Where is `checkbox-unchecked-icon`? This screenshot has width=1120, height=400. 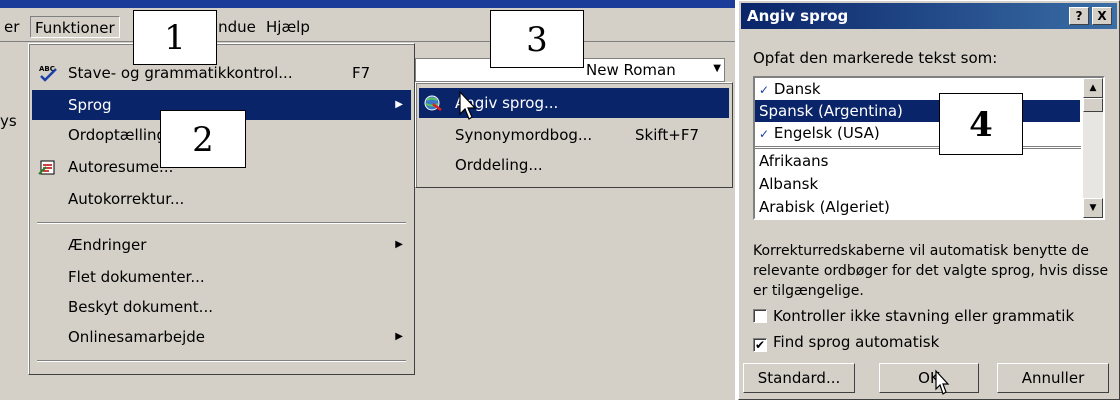
checkbox-unchecked-icon is located at coordinates (760, 316).